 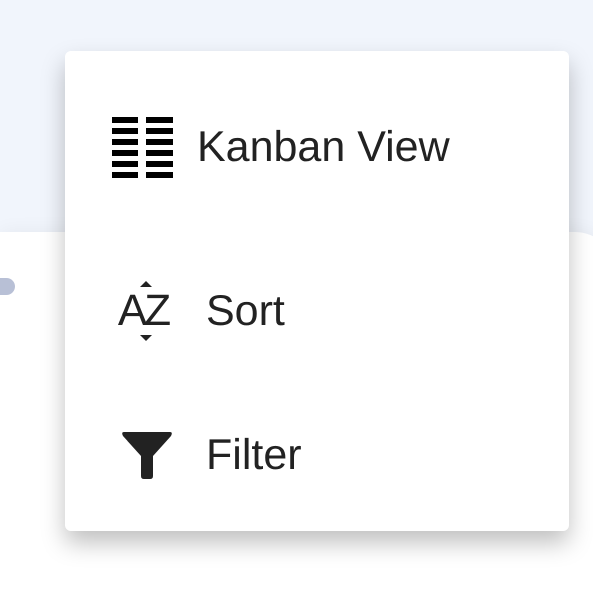 What do you see at coordinates (317, 147) in the screenshot?
I see `menu-item: Kanban View` at bounding box center [317, 147].